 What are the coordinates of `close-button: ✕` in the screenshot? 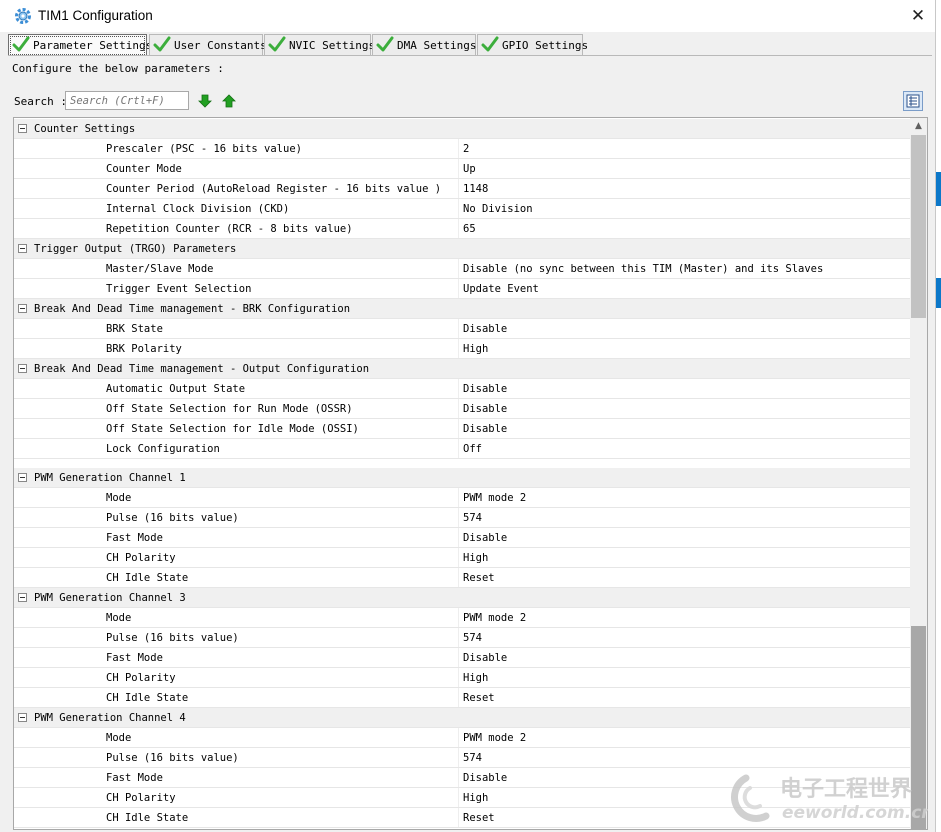 It's located at (918, 16).